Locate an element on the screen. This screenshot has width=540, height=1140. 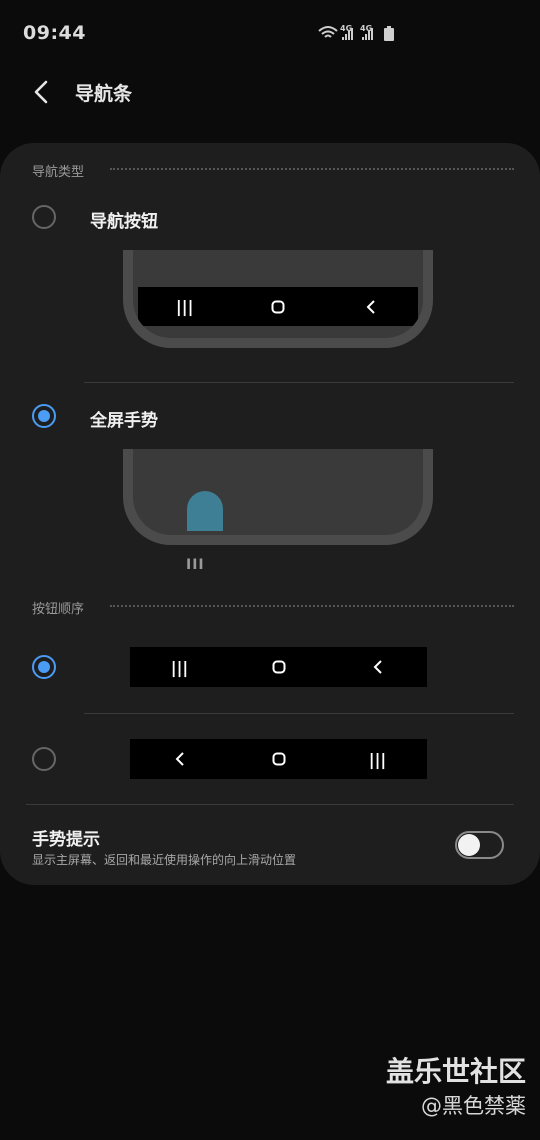
battery-icon is located at coordinates (389, 33).